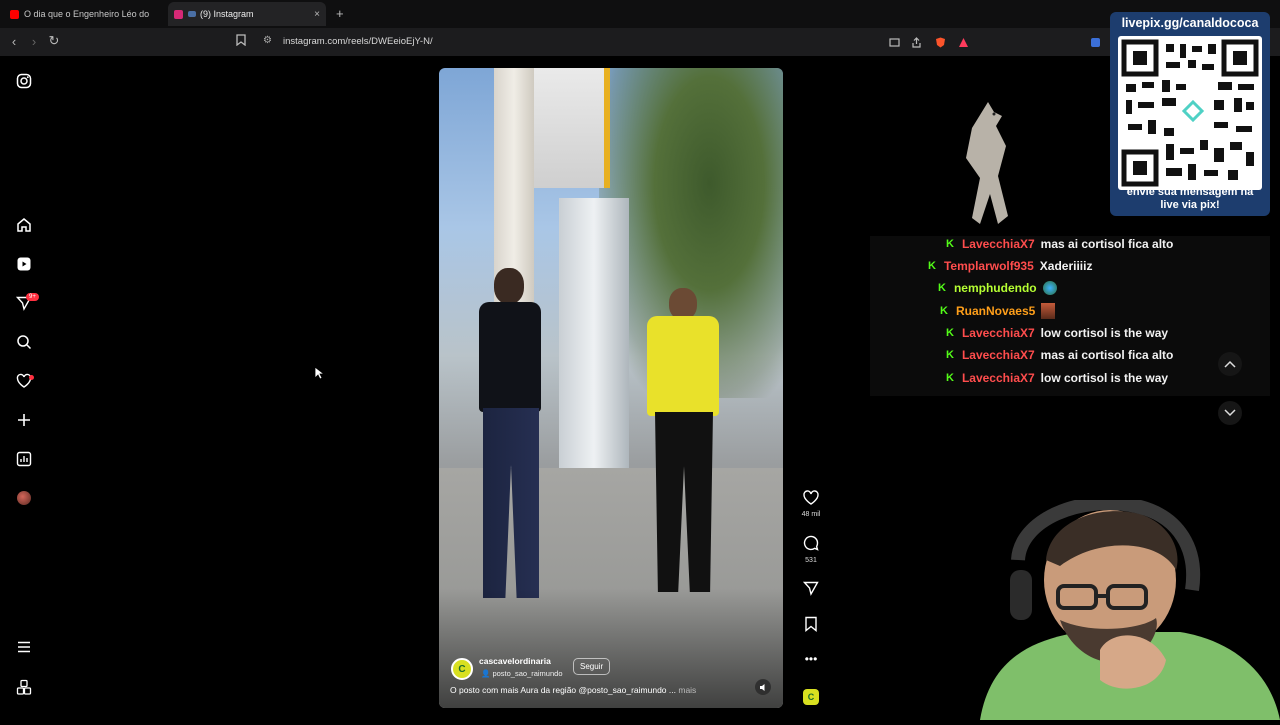  I want to click on menu-icon, so click(24, 647).